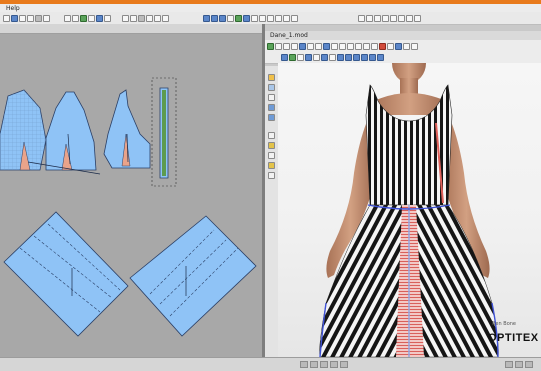  I want to click on settings-icon, so click(369, 18).